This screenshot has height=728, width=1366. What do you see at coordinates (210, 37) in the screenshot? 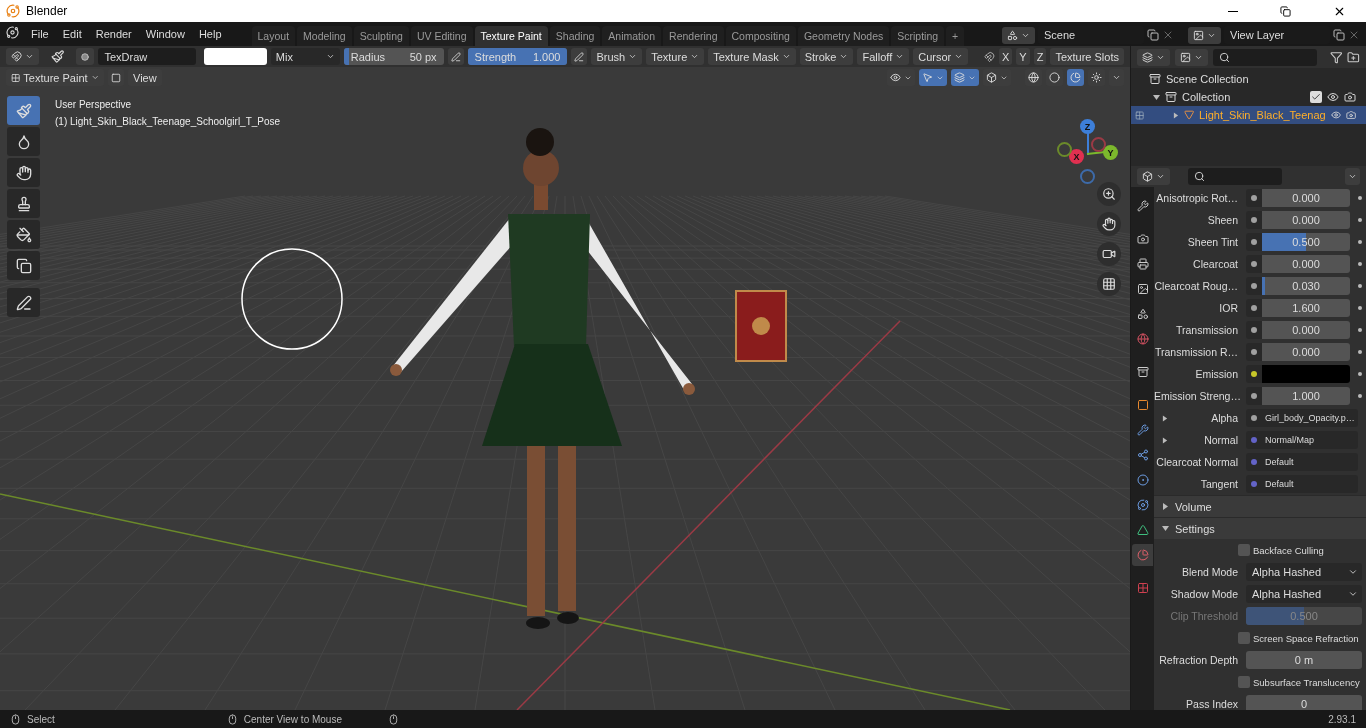
I see `menu-item: Help` at bounding box center [210, 37].